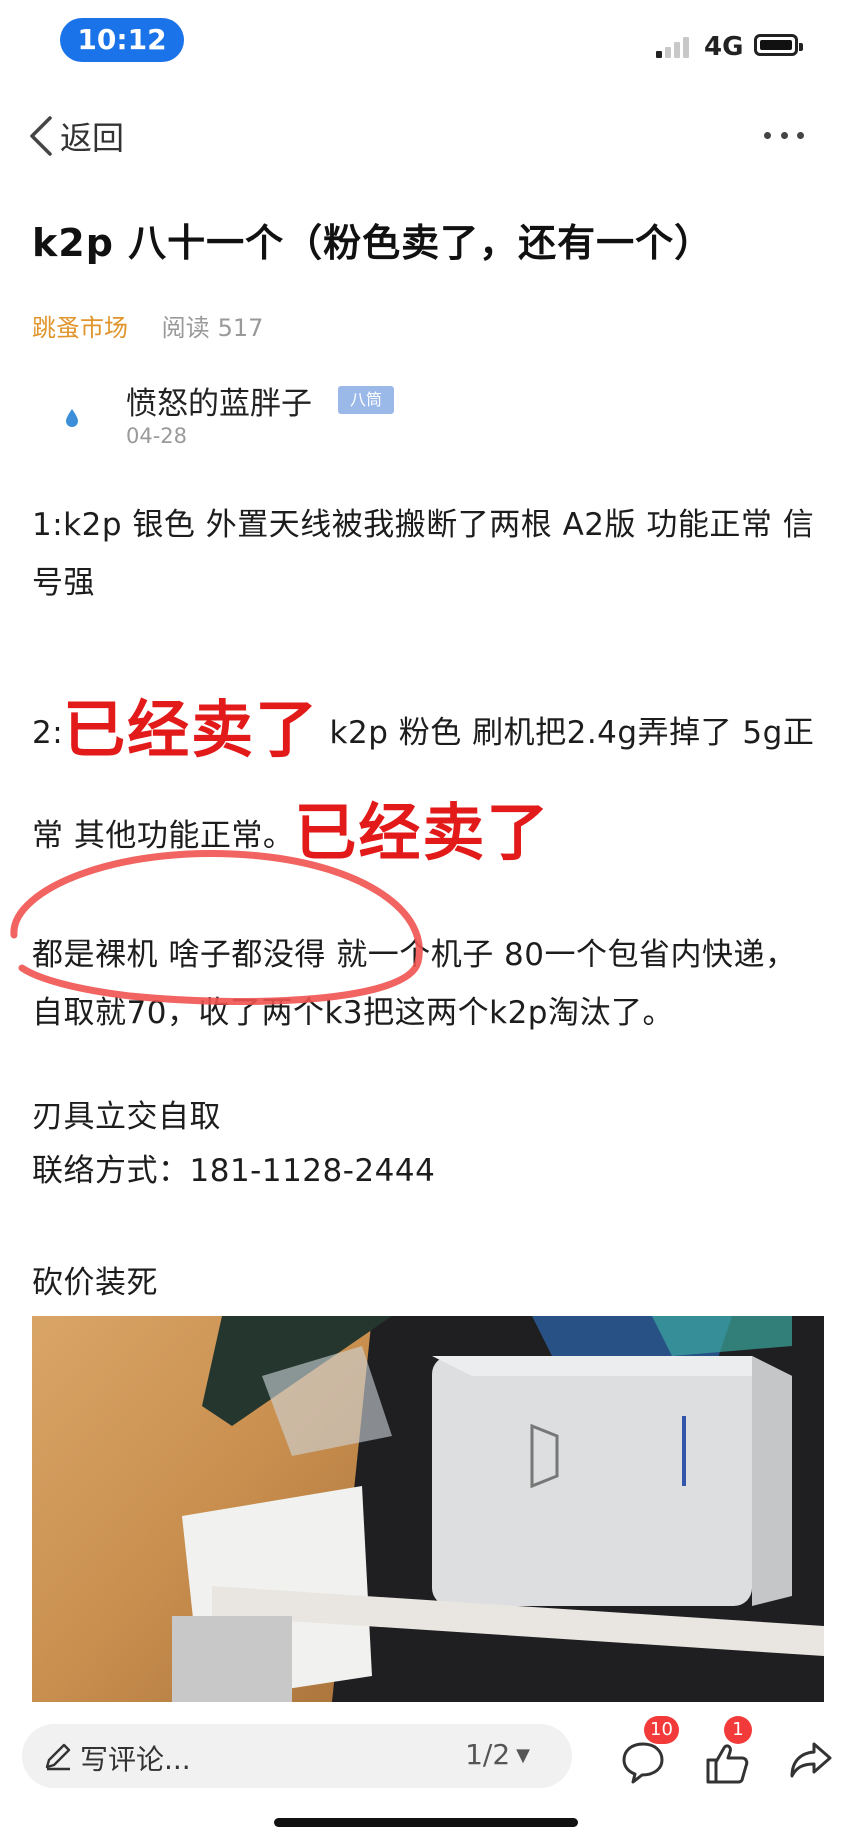 This screenshot has width=850, height=1840. I want to click on comment-input: 写评论... 1/2 ▼, so click(297, 1756).